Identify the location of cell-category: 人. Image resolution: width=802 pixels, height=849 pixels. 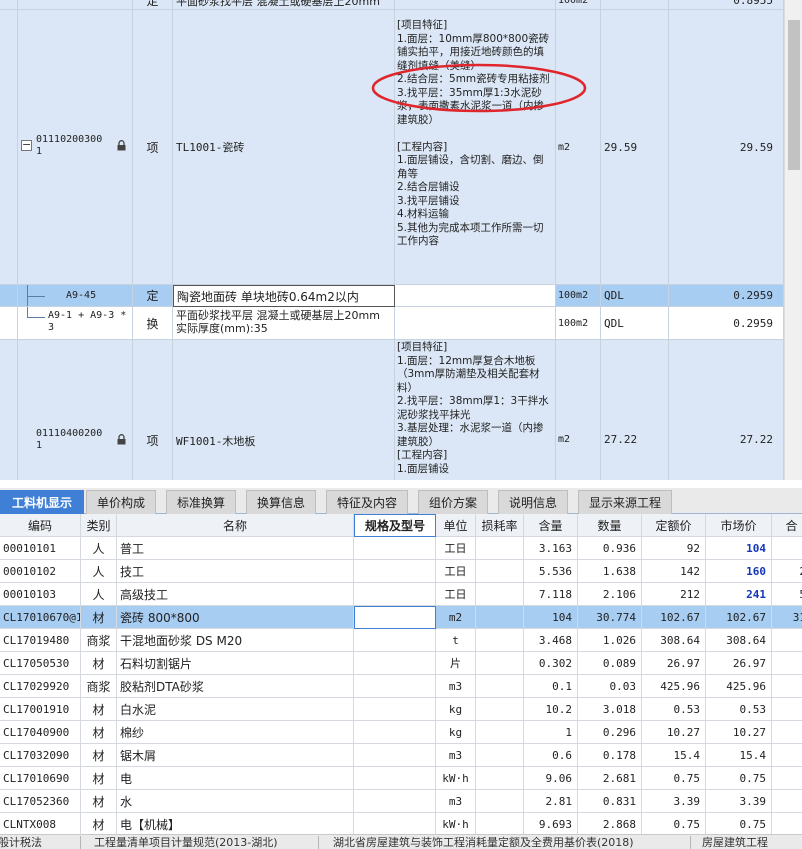
(99, 548).